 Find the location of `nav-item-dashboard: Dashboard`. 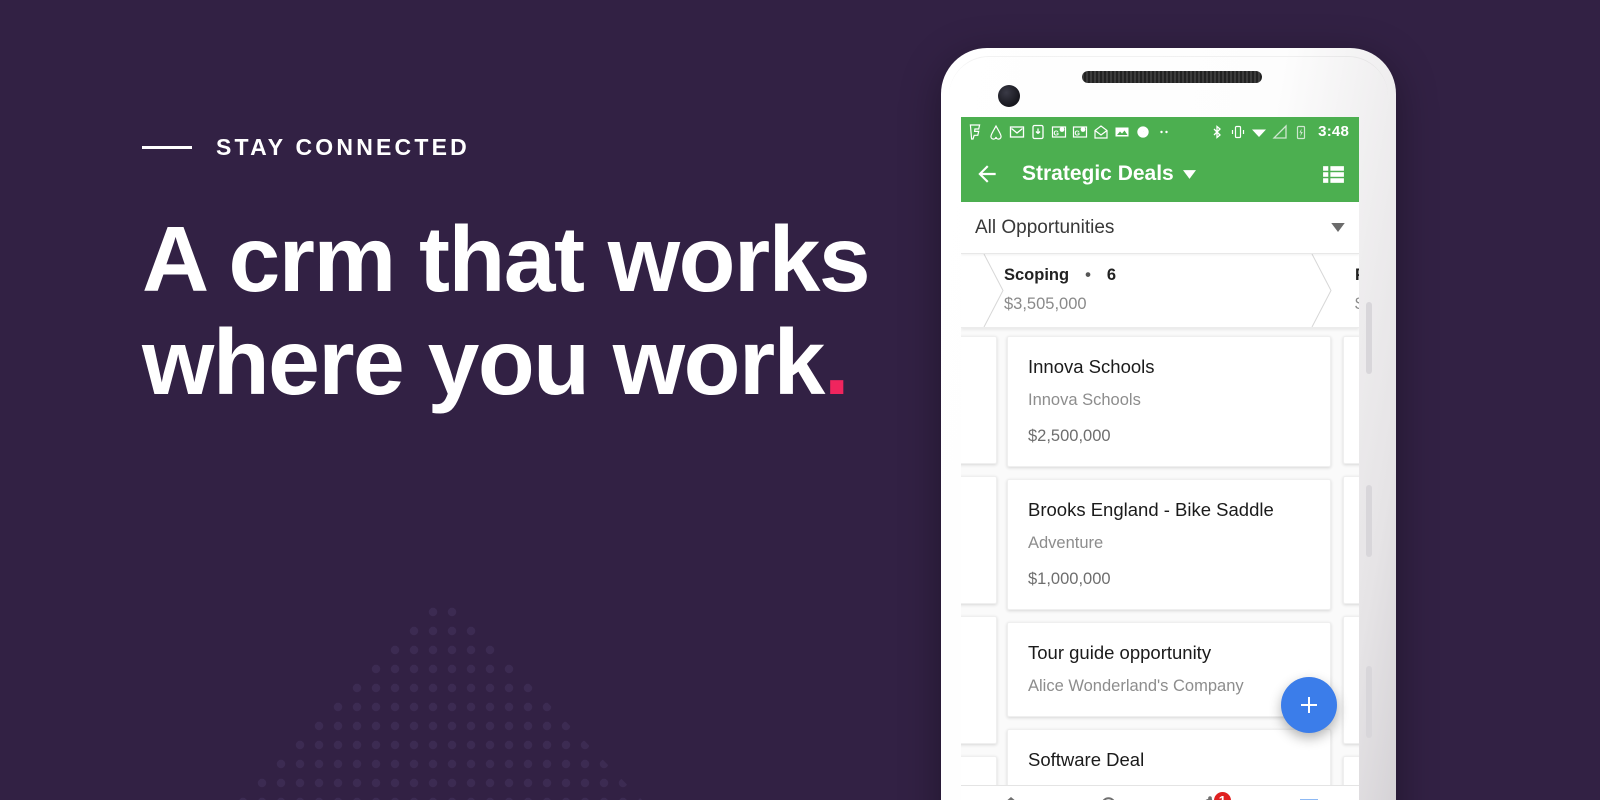

nav-item-dashboard: Dashboard is located at coordinates (1011, 797).